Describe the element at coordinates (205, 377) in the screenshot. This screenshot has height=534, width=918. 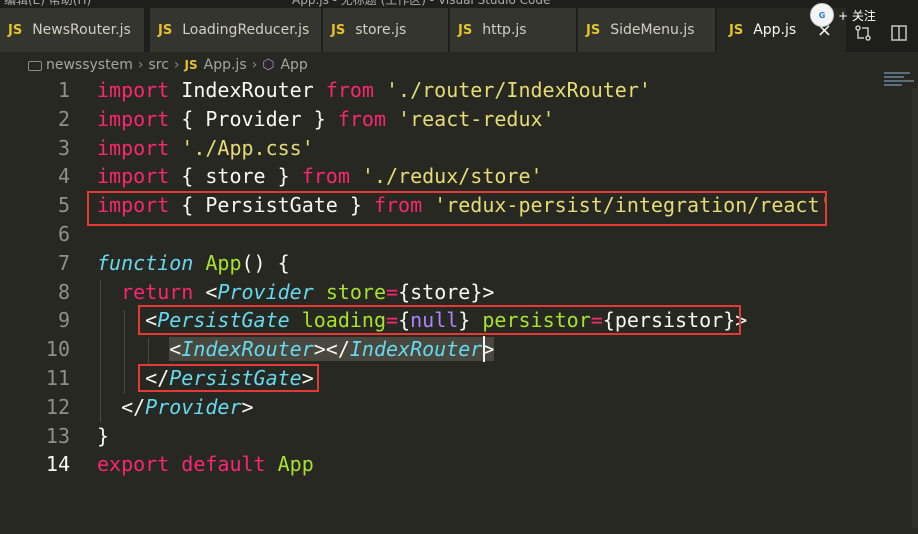
I see `code-text: </PersistGate>` at that location.